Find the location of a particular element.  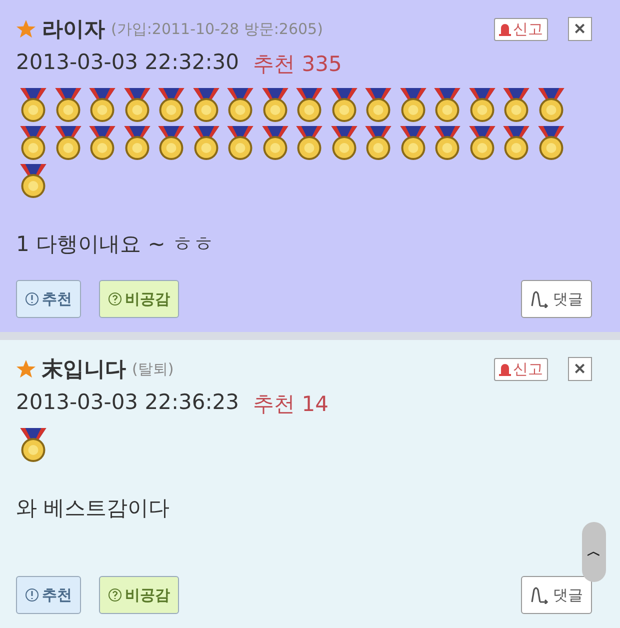

timestamp: 2013-03-03 22:36:23 is located at coordinates (128, 403).